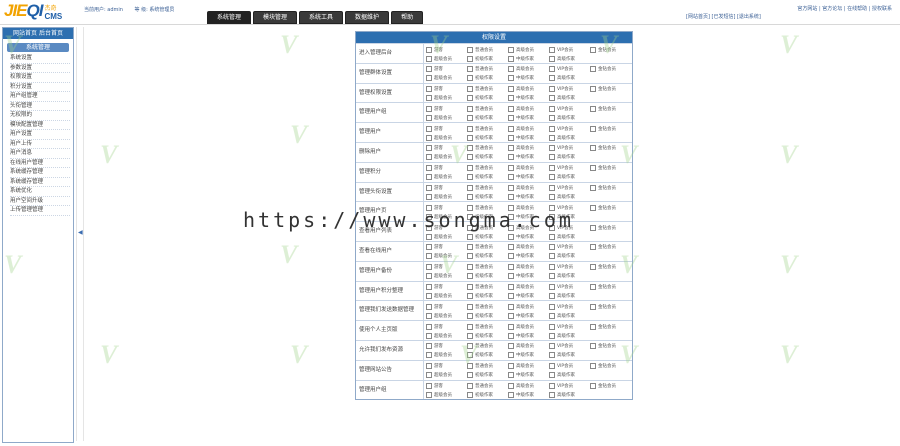 This screenshot has height=446, width=900. I want to click on sidebar-item: 用户消息, so click(40, 154).